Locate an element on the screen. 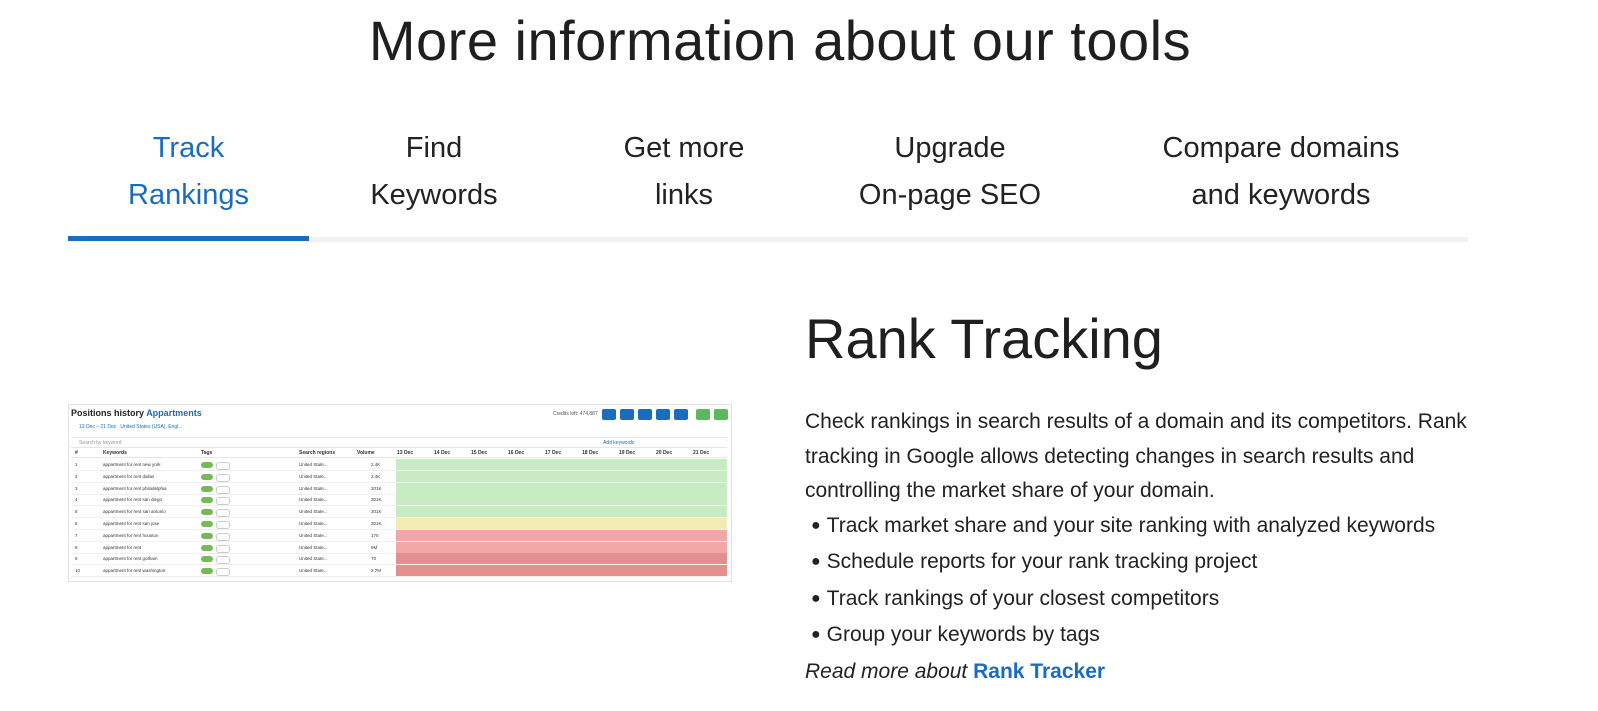 The image size is (1598, 711). search-bar: Search by keyword Add keywords is located at coordinates (399, 442).